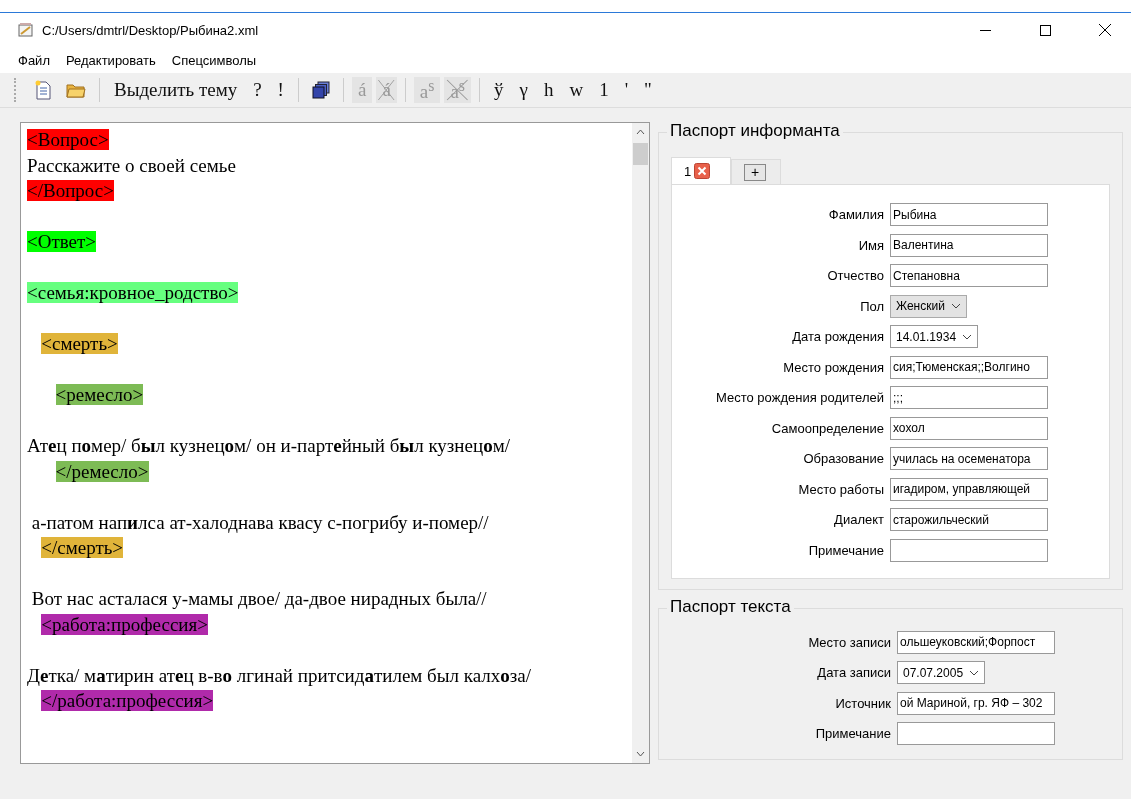  I want to click on markup-tag: <семья:кровное_родство>, so click(133, 292).